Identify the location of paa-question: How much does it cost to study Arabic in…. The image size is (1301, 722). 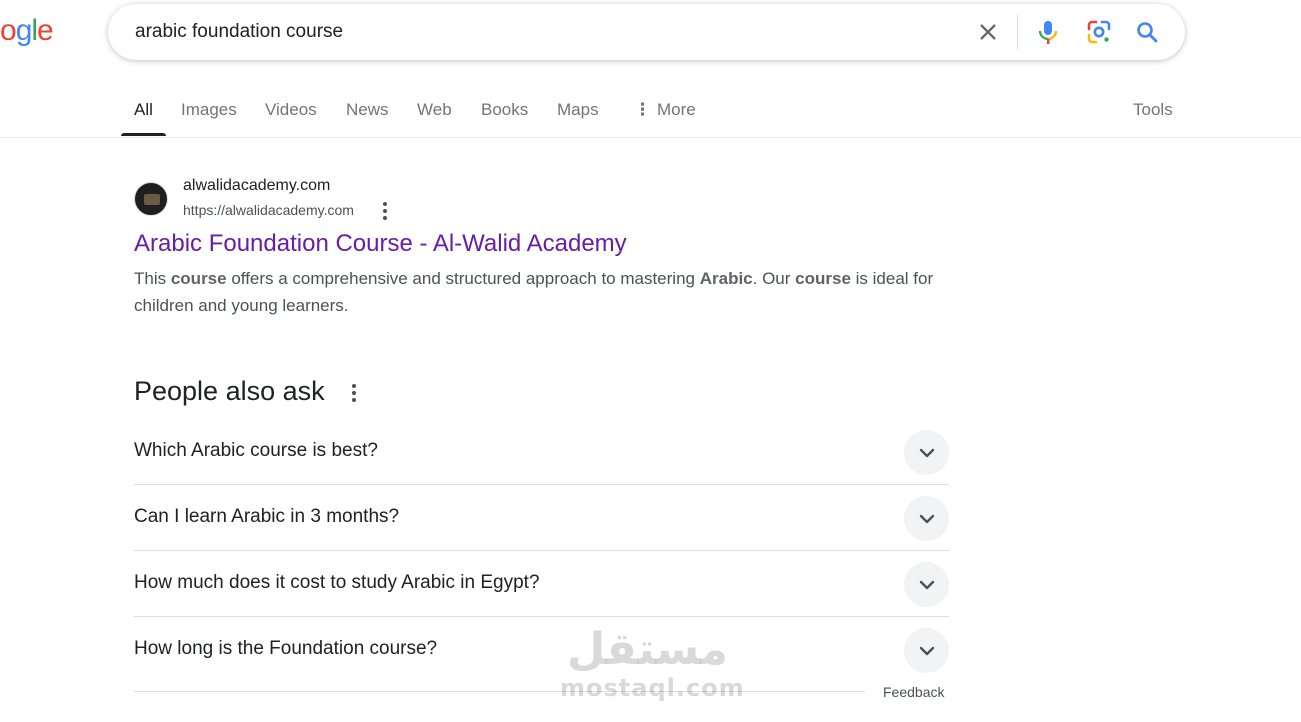
(541, 584).